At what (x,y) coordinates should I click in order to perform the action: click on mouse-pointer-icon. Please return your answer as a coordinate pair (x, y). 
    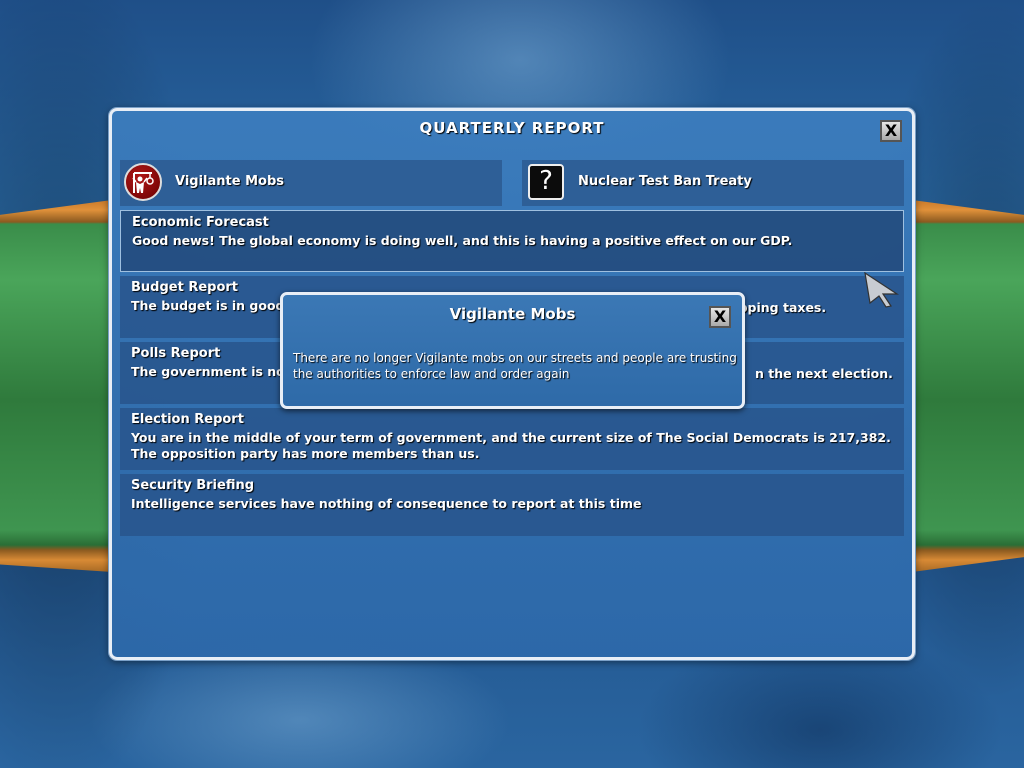
    Looking at the image, I should click on (882, 290).